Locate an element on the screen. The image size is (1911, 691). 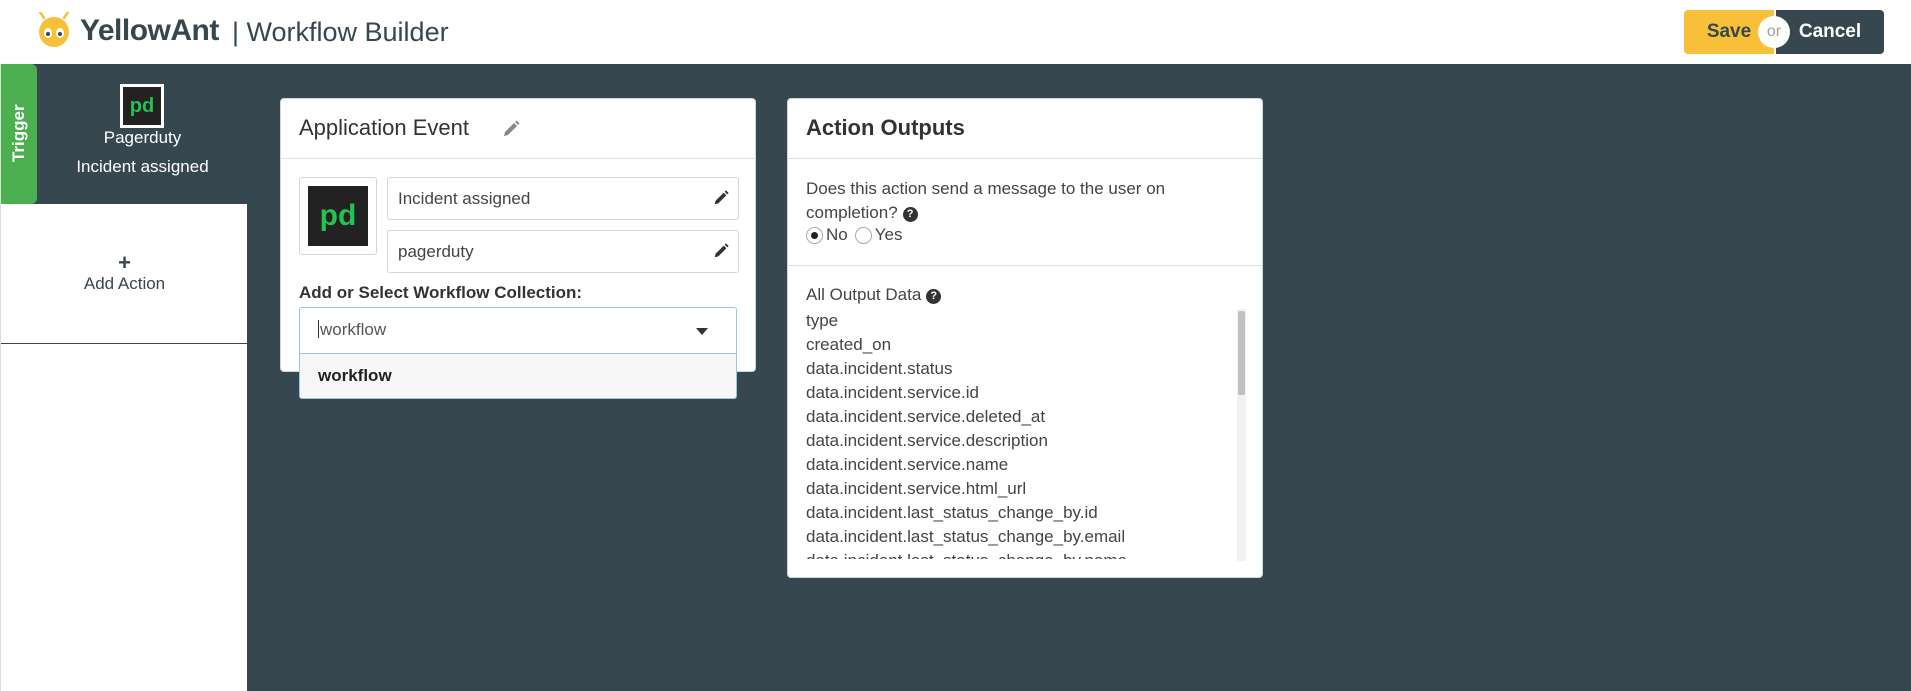
list-item: data.incident.status is located at coordinates (1020, 369).